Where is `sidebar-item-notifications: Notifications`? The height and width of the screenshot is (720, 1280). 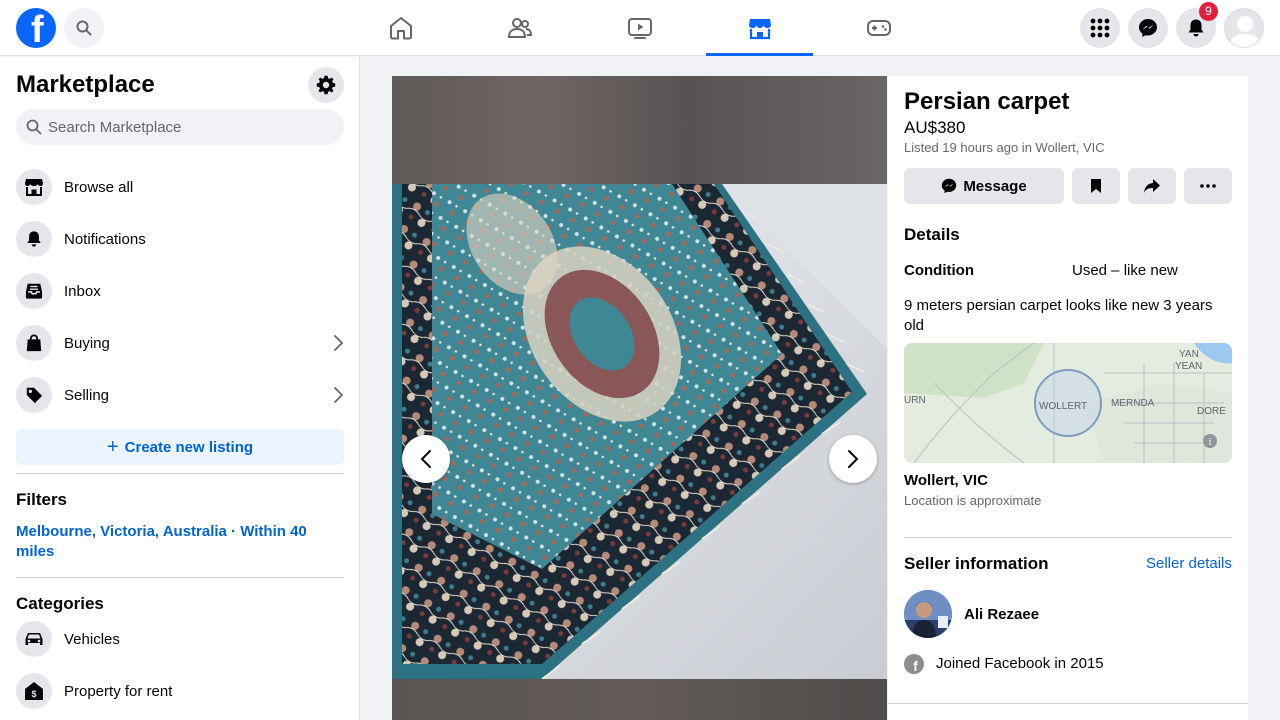 sidebar-item-notifications: Notifications is located at coordinates (180, 239).